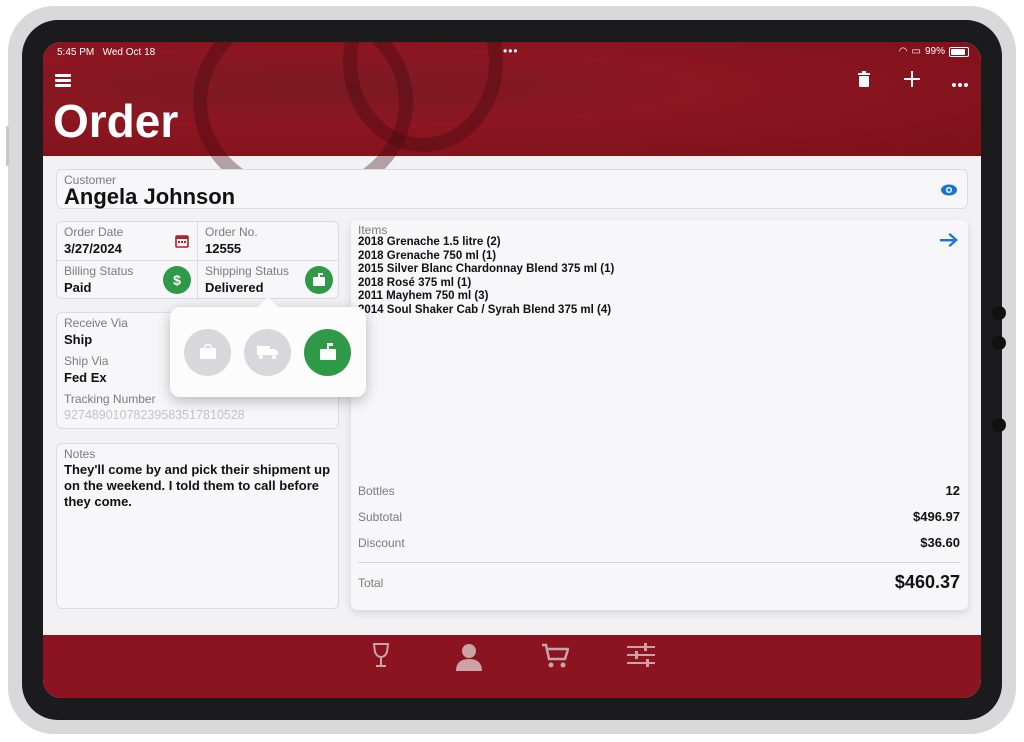 Image resolution: width=1024 pixels, height=742 pixels. I want to click on battery-percent: 99%, so click(934, 51).